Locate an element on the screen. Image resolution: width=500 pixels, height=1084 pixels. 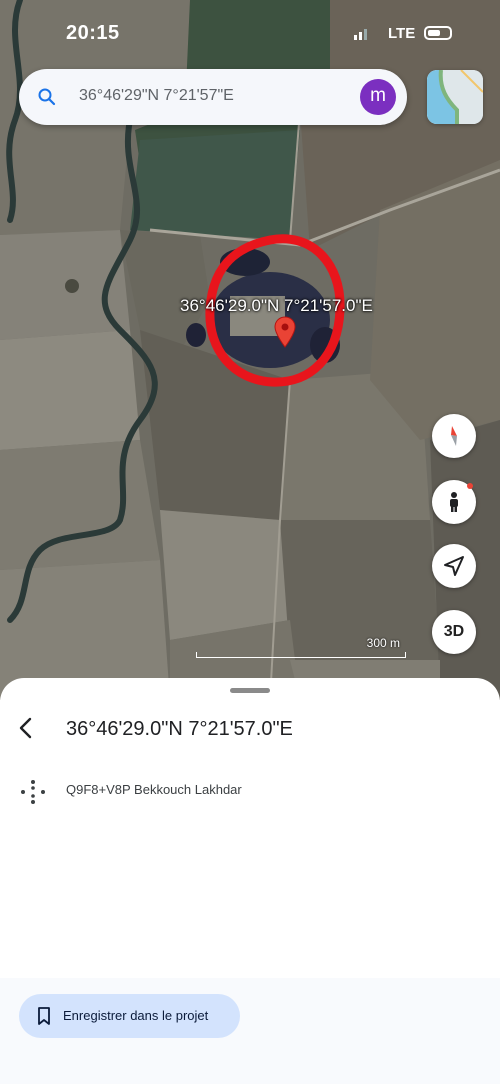
place-title: 36°46'29.0"N 7°21'57.0"E is located at coordinates (179, 729).